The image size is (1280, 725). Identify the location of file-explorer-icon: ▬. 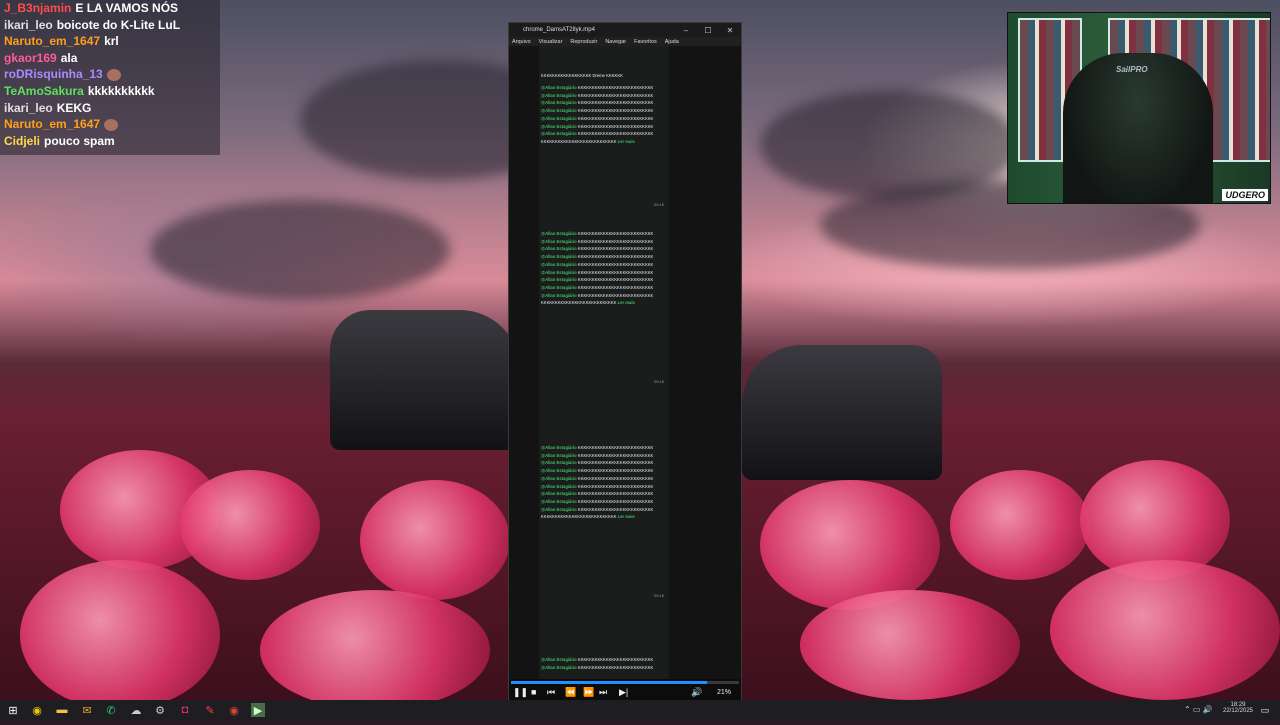
(62, 710).